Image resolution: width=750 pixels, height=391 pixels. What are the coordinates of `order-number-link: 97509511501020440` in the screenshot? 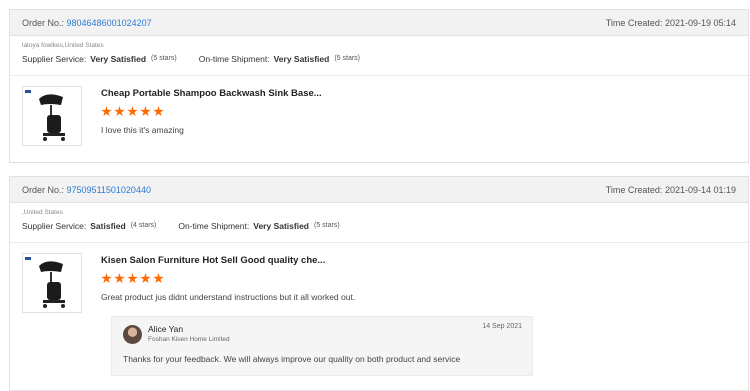 It's located at (109, 190).